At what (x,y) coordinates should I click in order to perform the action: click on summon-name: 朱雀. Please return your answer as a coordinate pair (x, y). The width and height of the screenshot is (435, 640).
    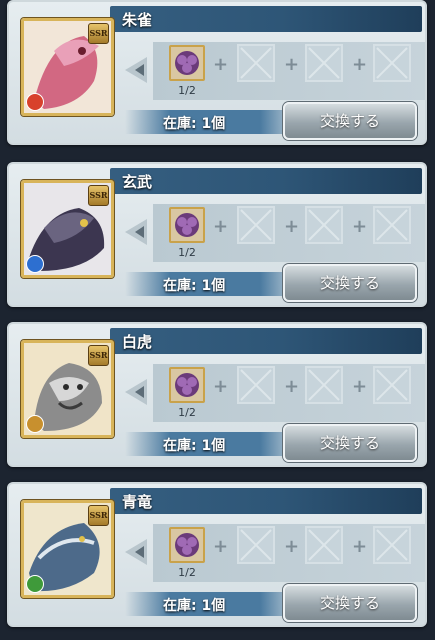
    Looking at the image, I should click on (137, 20).